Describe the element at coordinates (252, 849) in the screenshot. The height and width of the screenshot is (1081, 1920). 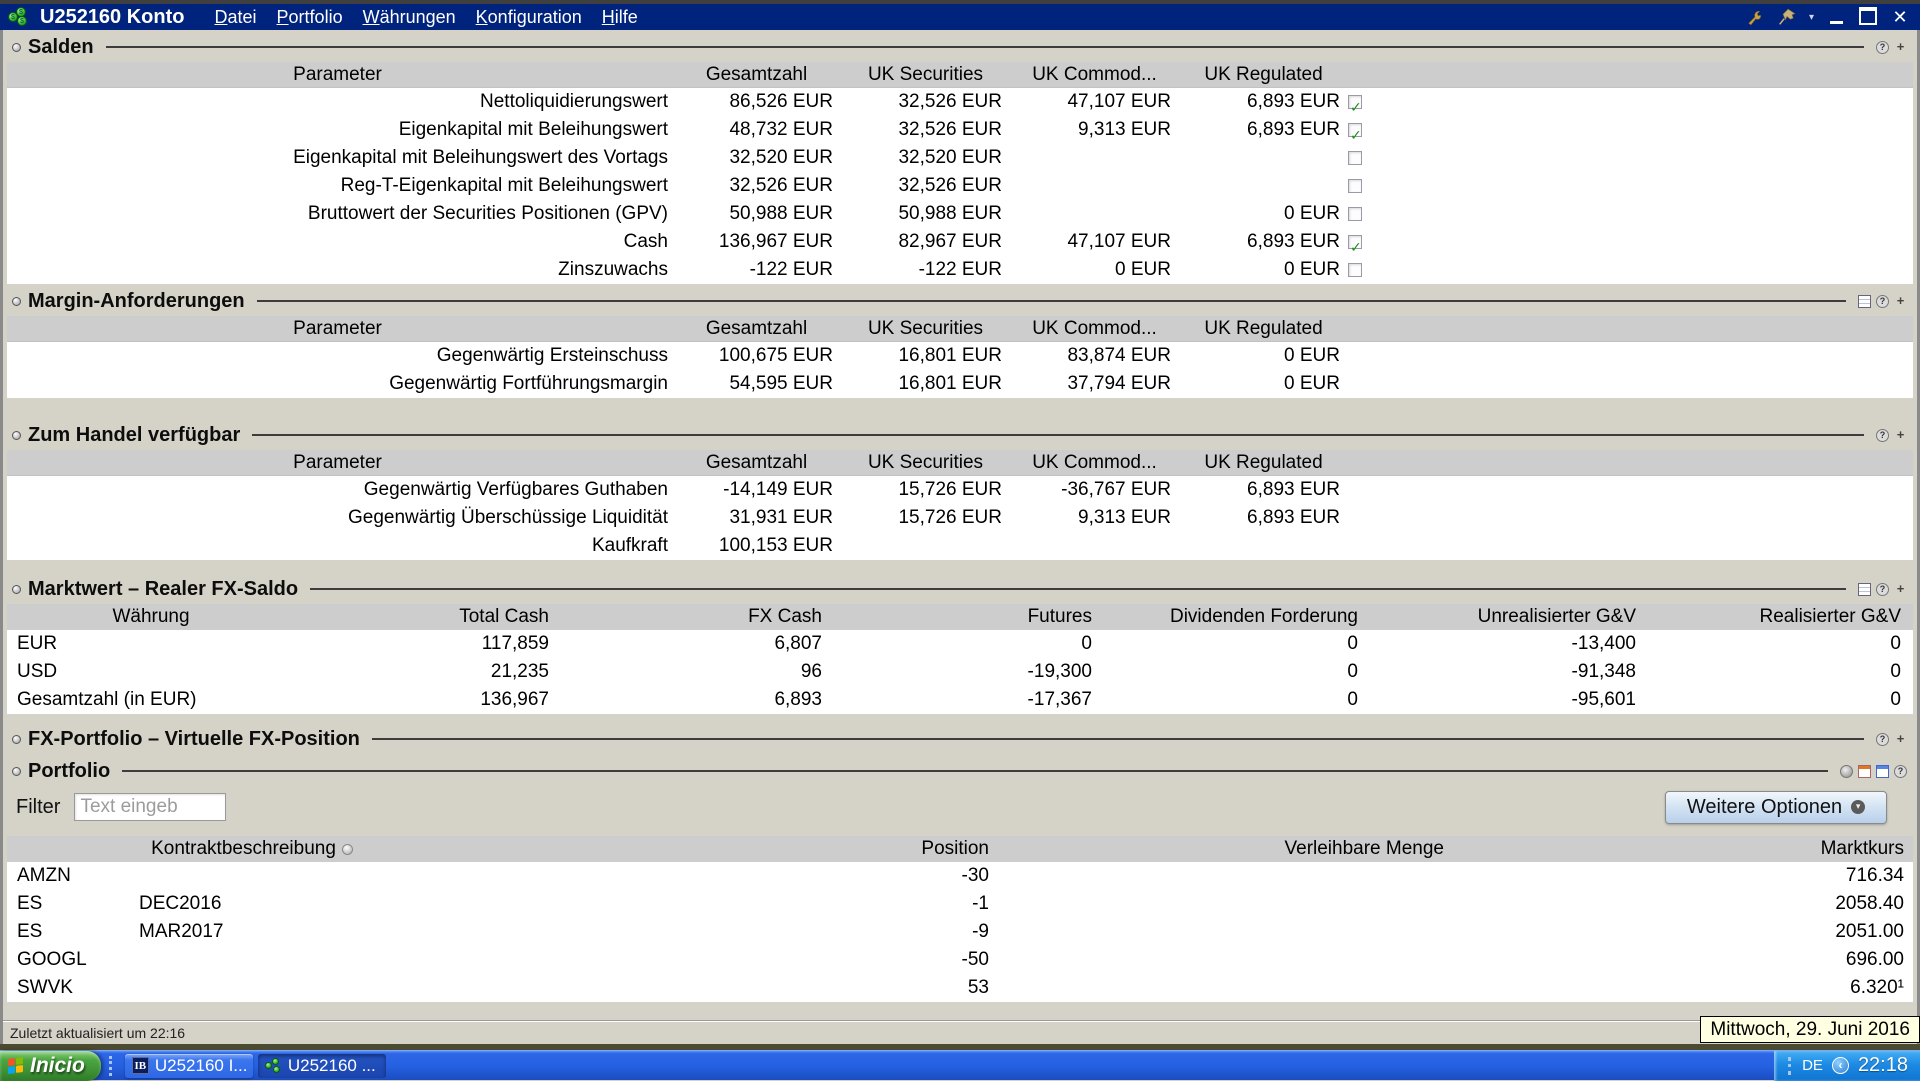
I see `column-header-kontraktbeschreibung: Kontraktbeschreibung` at that location.